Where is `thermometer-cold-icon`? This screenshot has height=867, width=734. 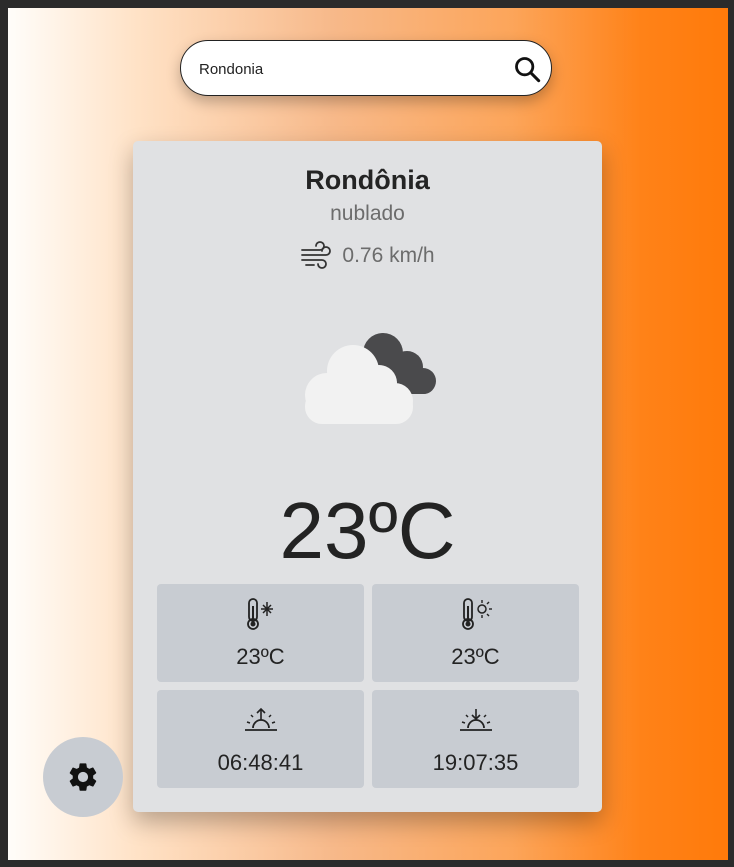
thermometer-cold-icon is located at coordinates (259, 614).